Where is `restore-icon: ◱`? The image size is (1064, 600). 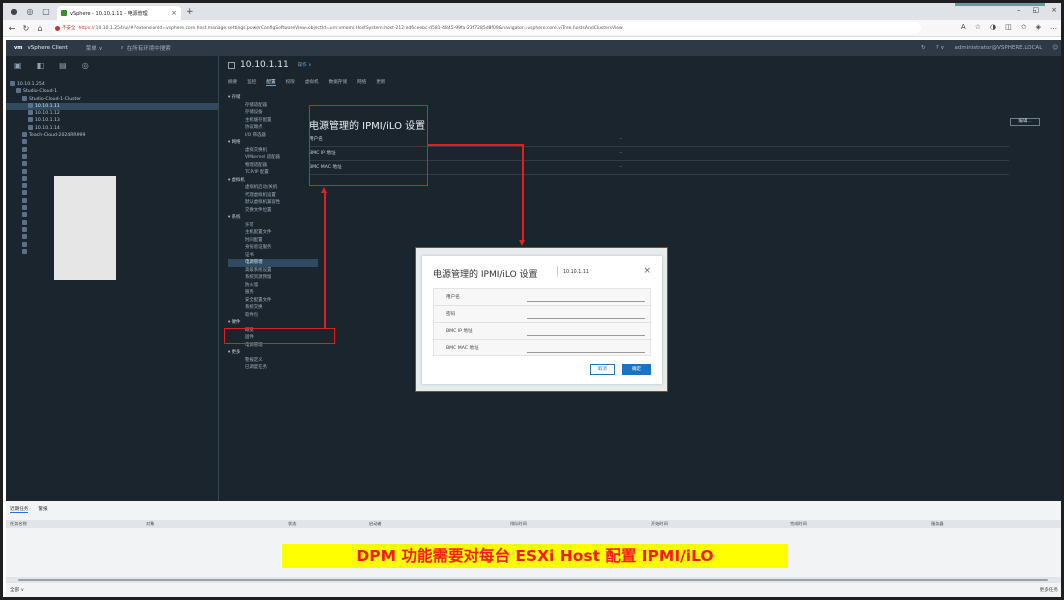 restore-icon: ◱ is located at coordinates (1036, 10).